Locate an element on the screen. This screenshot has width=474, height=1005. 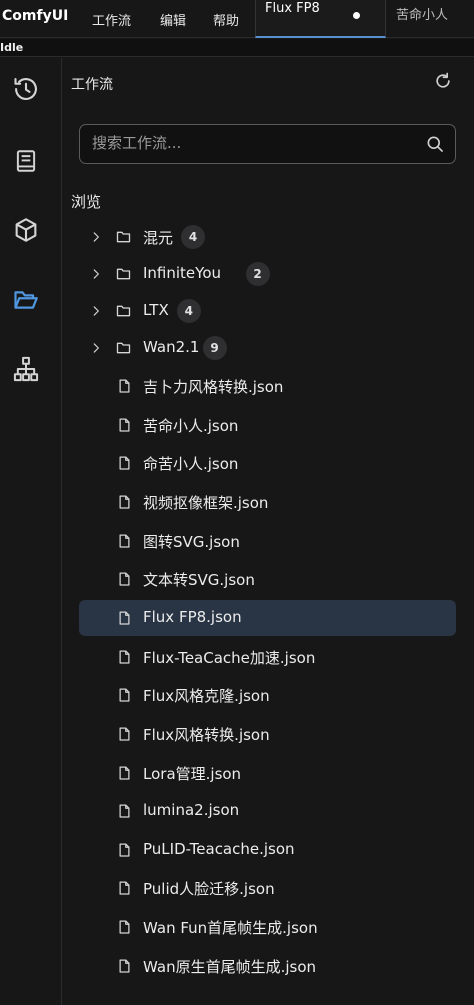
menu-workflow: 工作流 is located at coordinates (111, 19).